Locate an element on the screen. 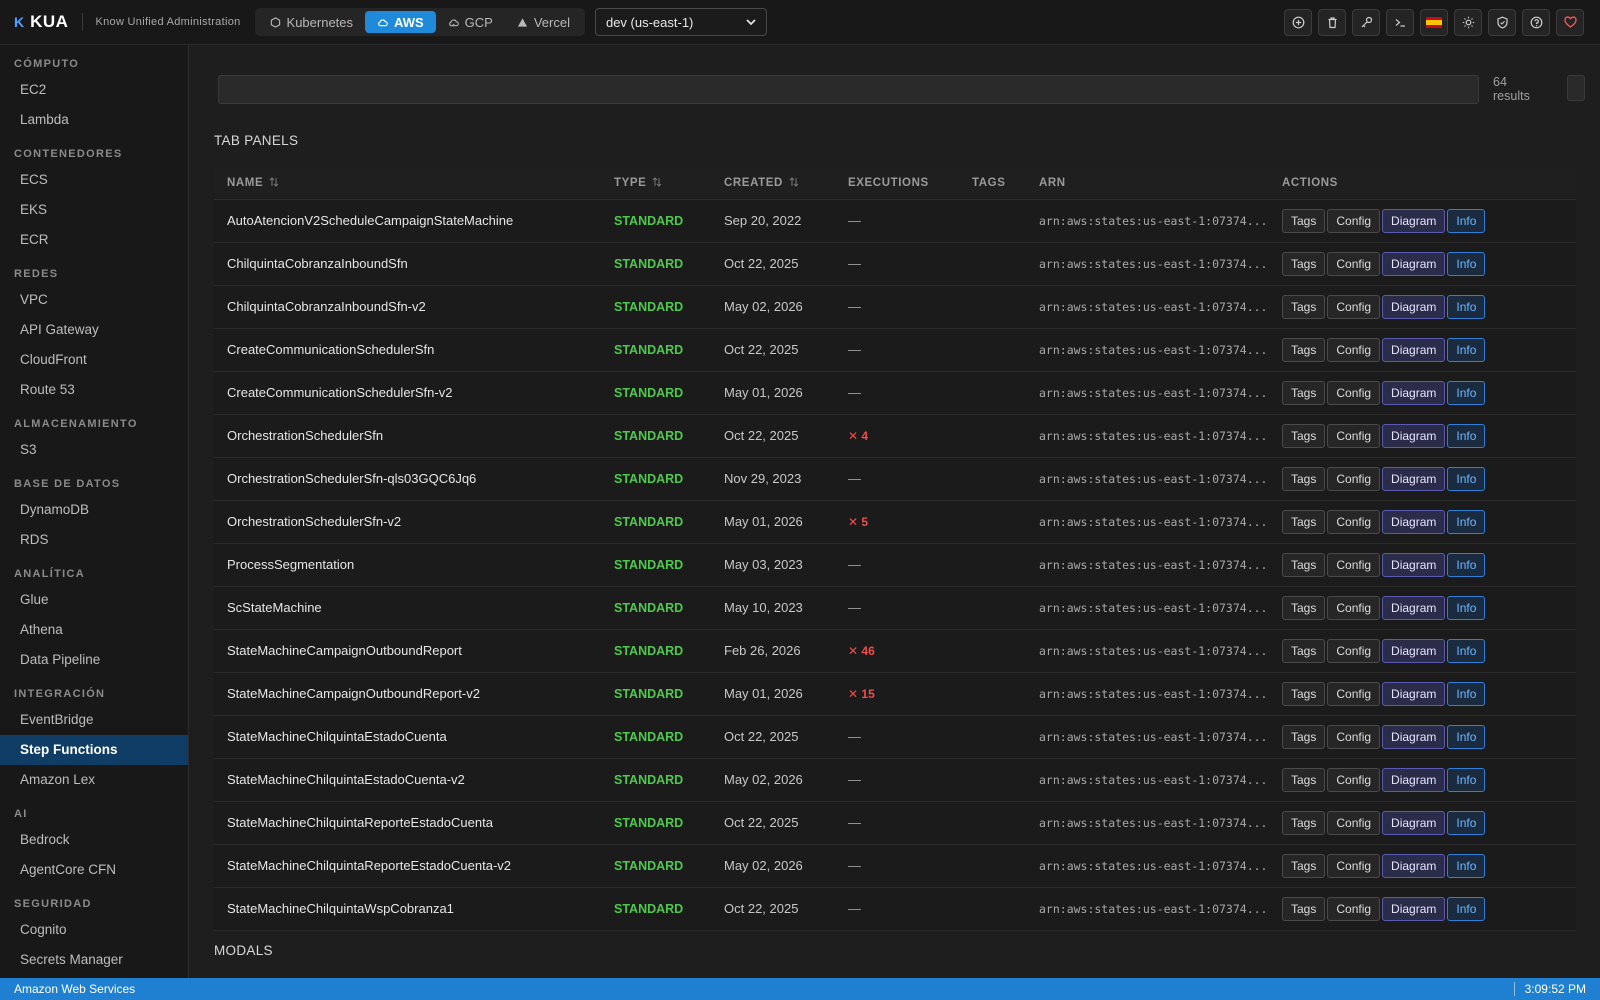 The width and height of the screenshot is (1600, 1000). sidebar-item-athena: Athena is located at coordinates (94, 630).